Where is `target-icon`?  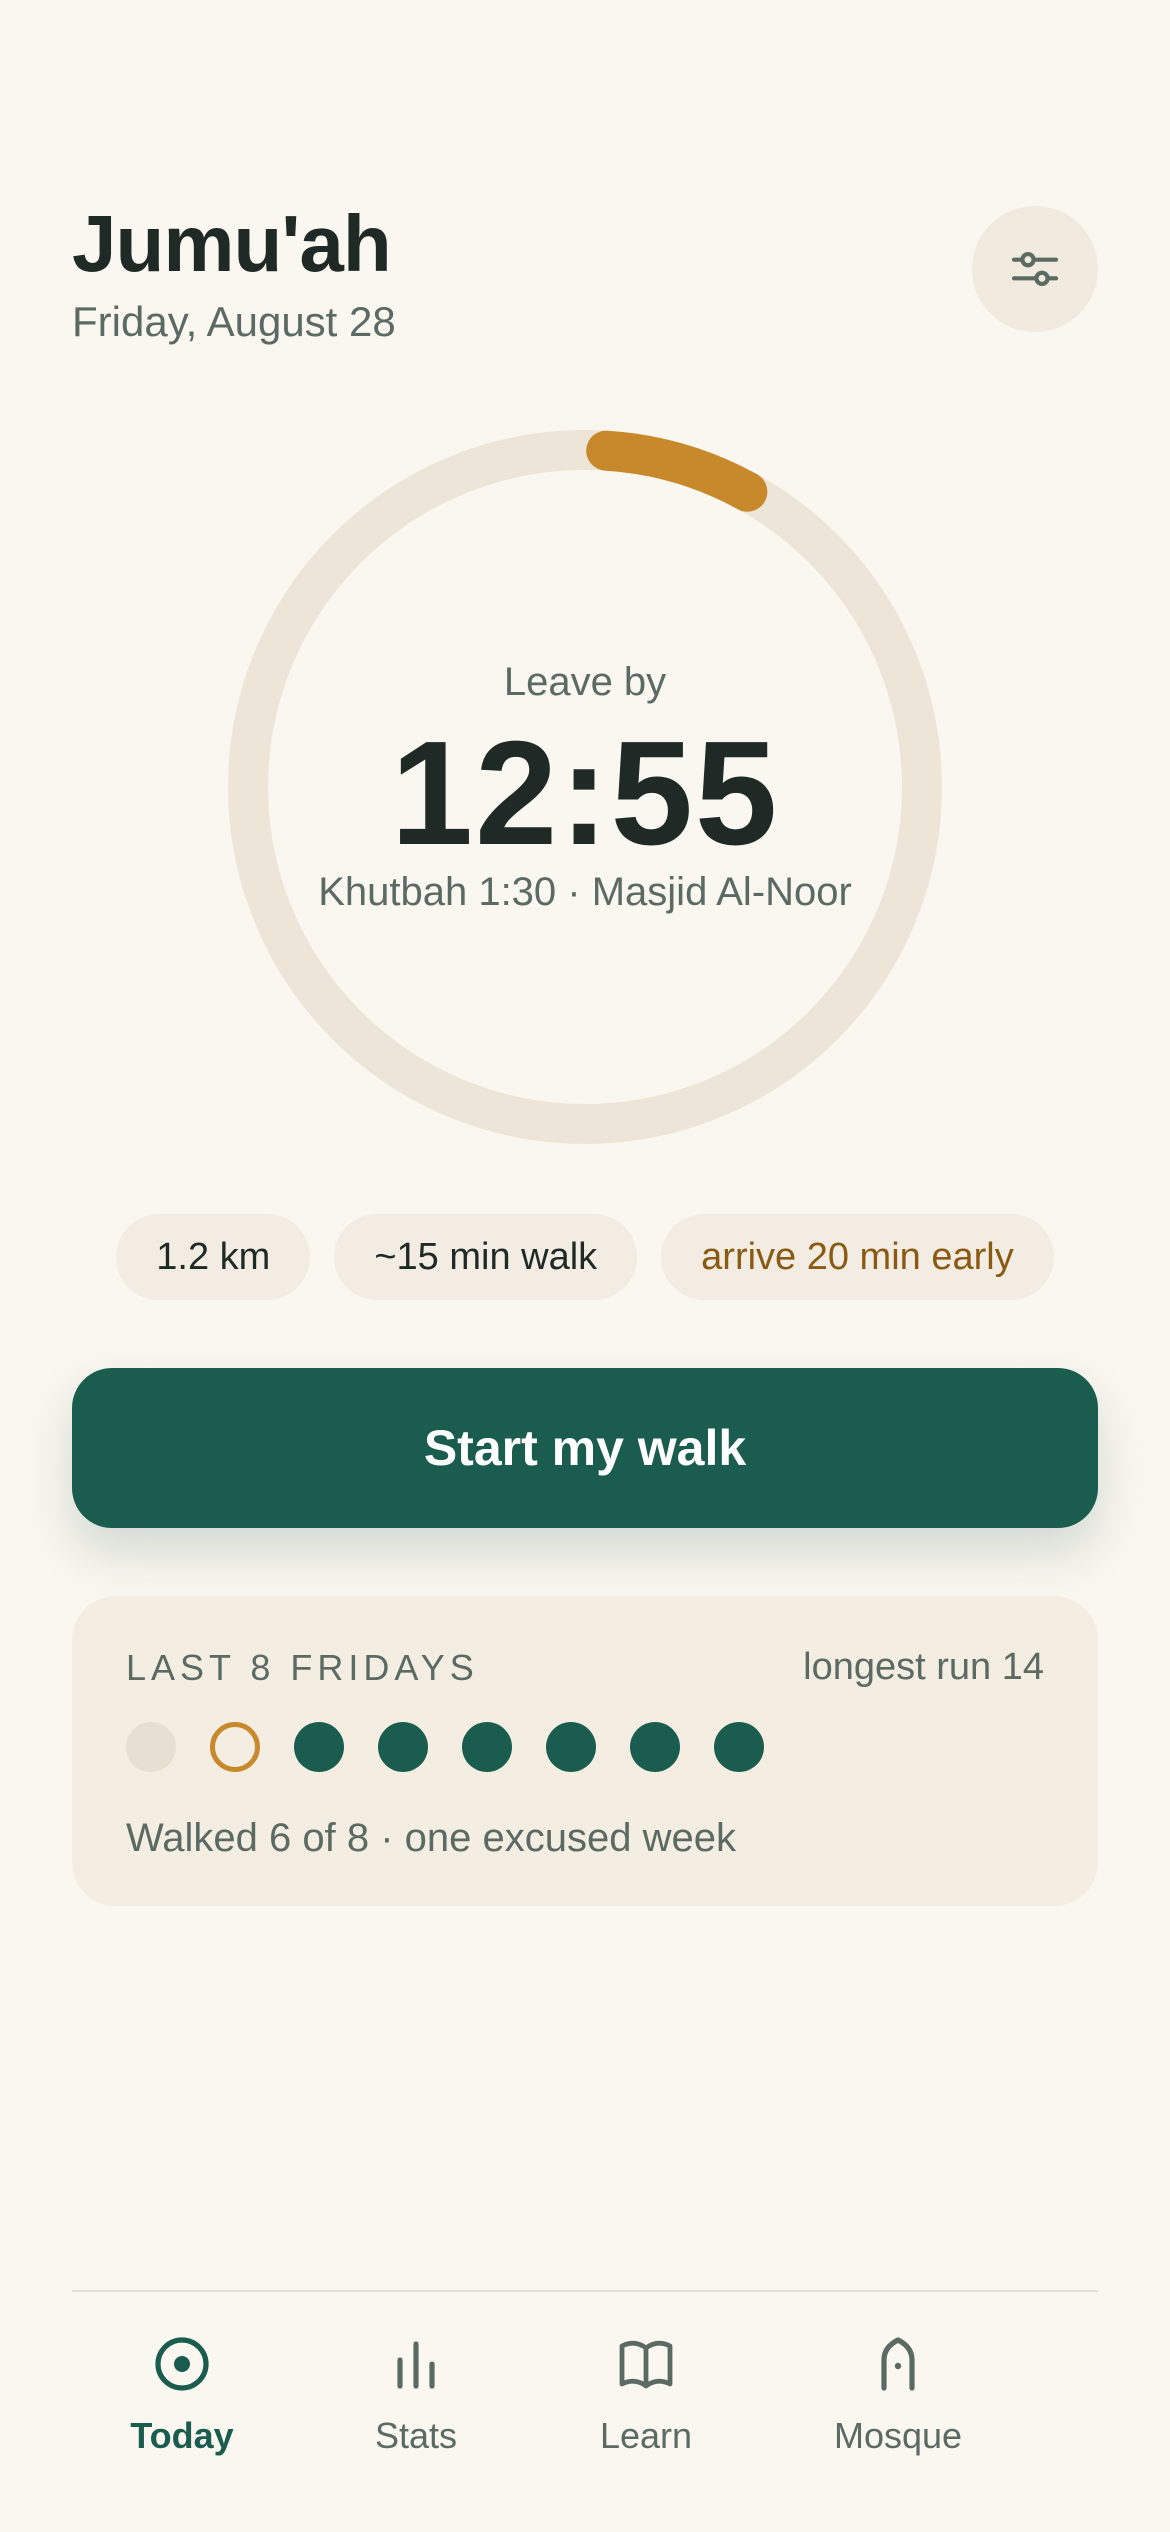 target-icon is located at coordinates (182, 2364).